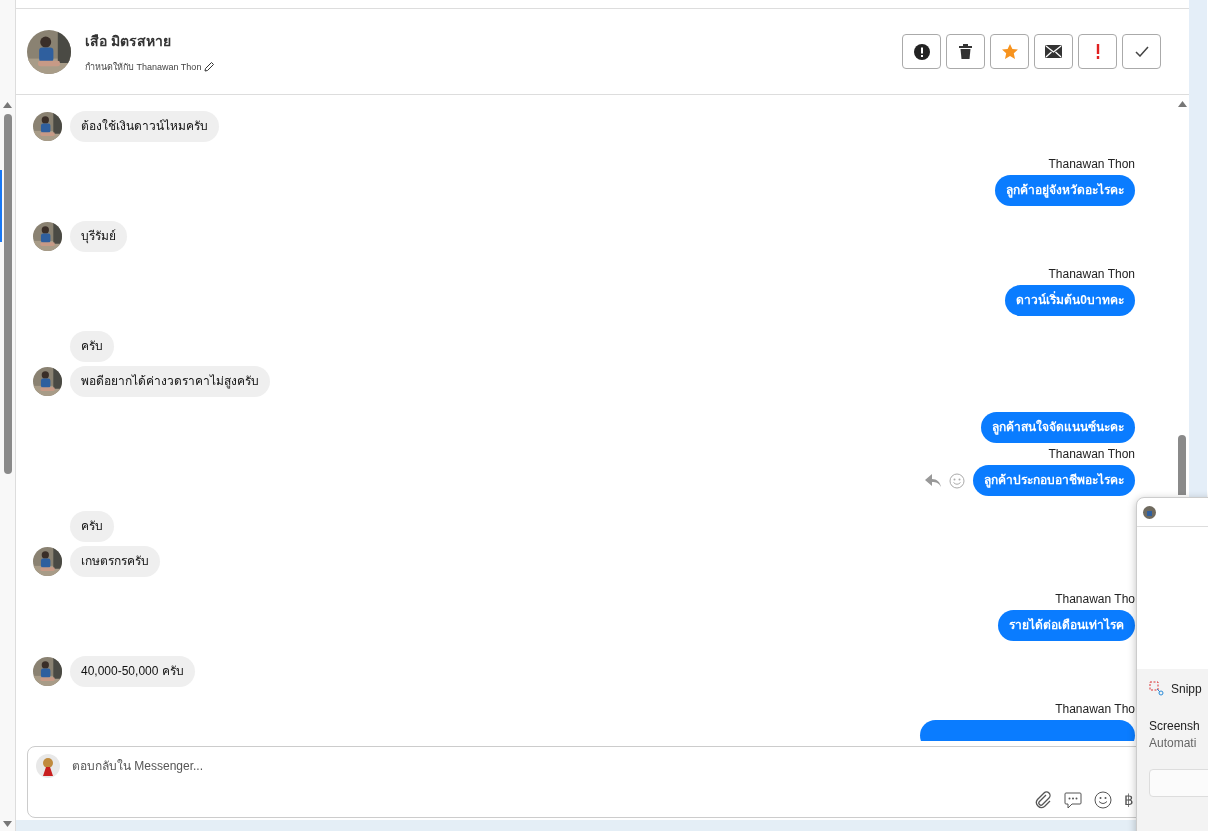 Image resolution: width=1208 pixels, height=831 pixels. I want to click on check-icon, so click(1141, 51).